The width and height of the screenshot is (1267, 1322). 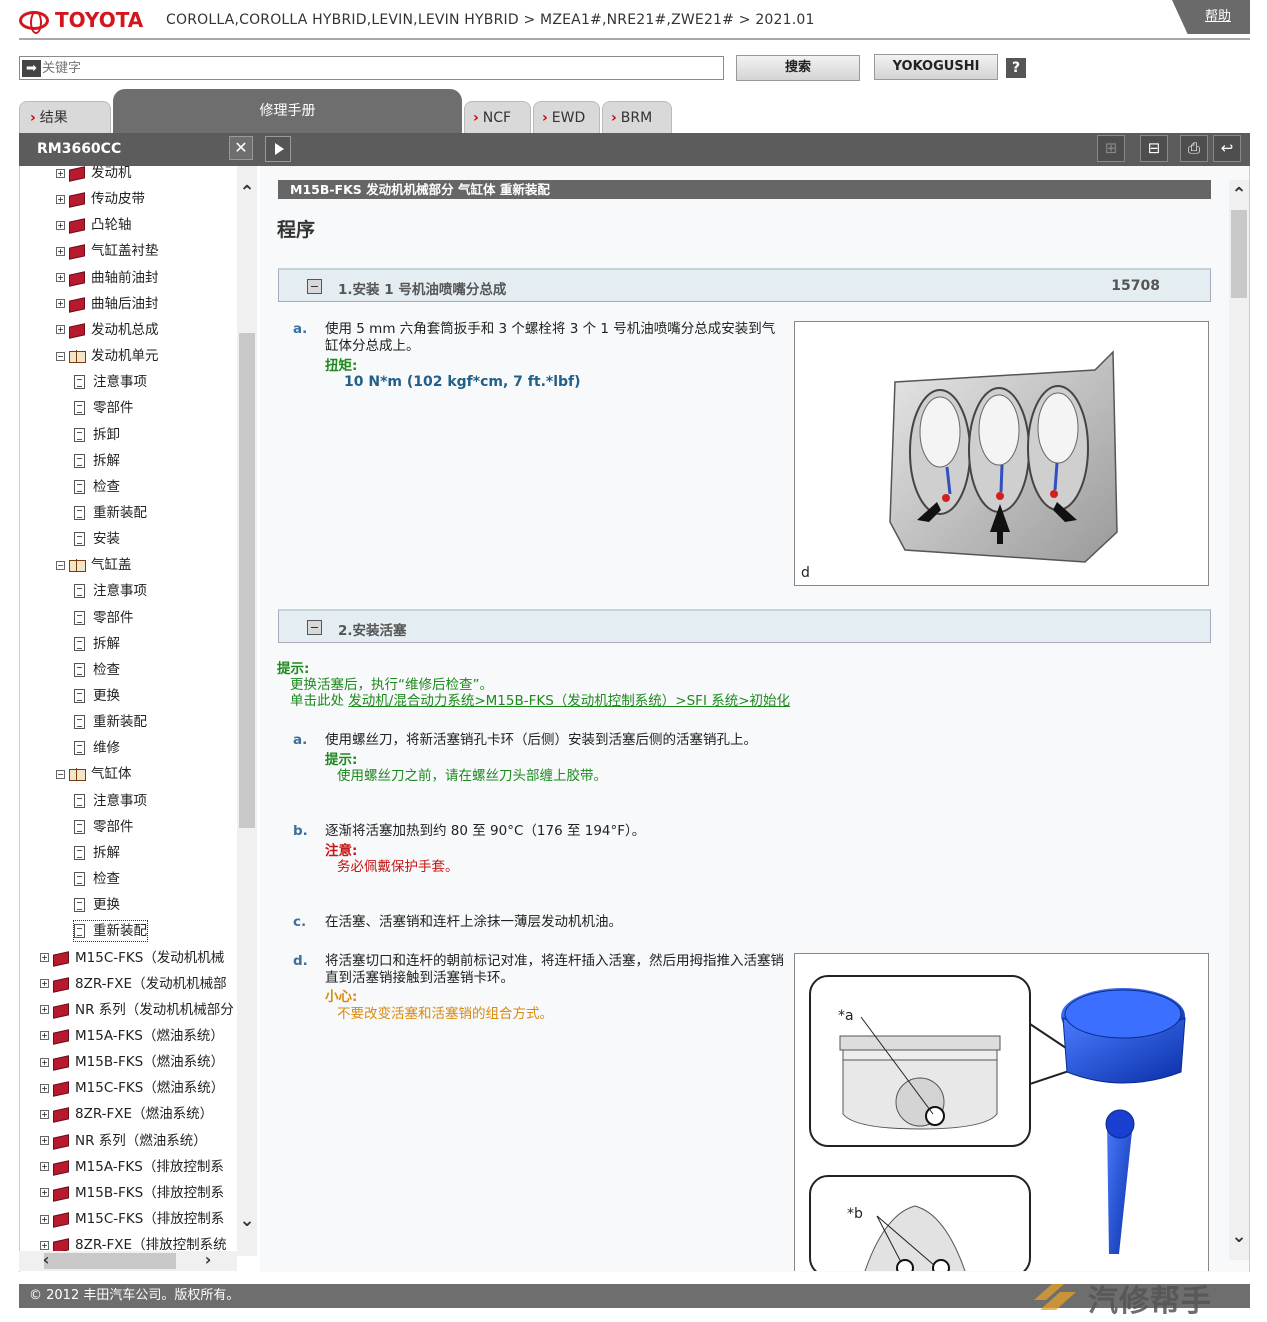 I want to click on tree-item: + M15B-FKS（燃油系统）, so click(x=132, y=1062).